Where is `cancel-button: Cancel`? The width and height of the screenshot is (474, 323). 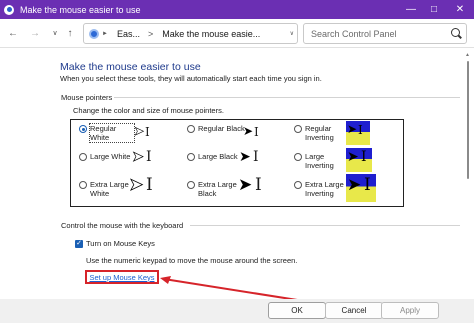 cancel-button: Cancel is located at coordinates (354, 310).